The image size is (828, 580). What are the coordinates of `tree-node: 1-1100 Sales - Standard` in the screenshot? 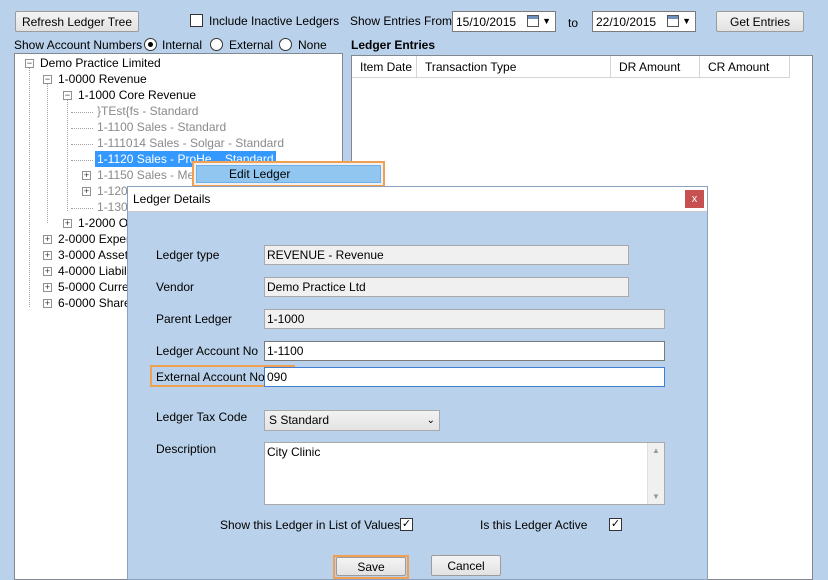 It's located at (161, 127).